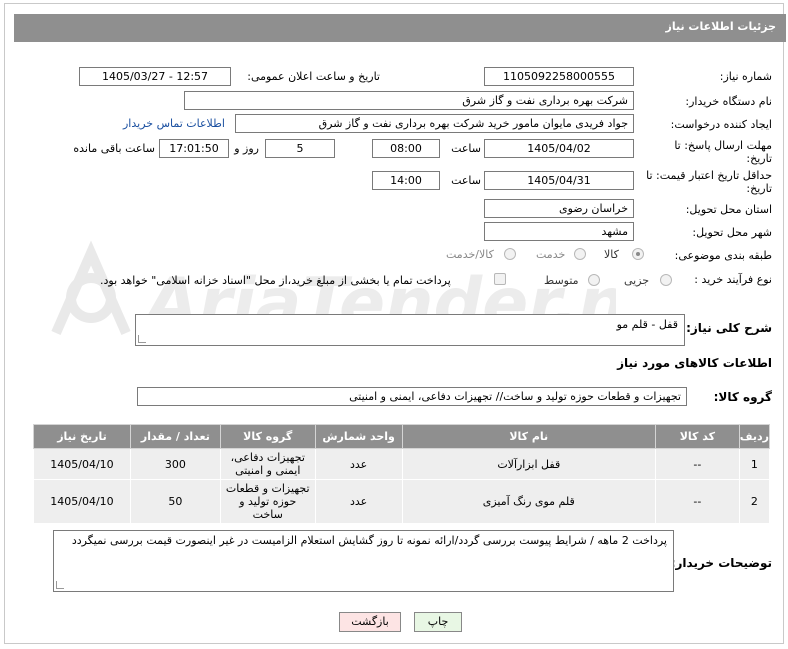 The width and height of the screenshot is (788, 649). I want to click on announce-label: تاریخ و ساعت اعلان عمومی:, so click(313, 76).